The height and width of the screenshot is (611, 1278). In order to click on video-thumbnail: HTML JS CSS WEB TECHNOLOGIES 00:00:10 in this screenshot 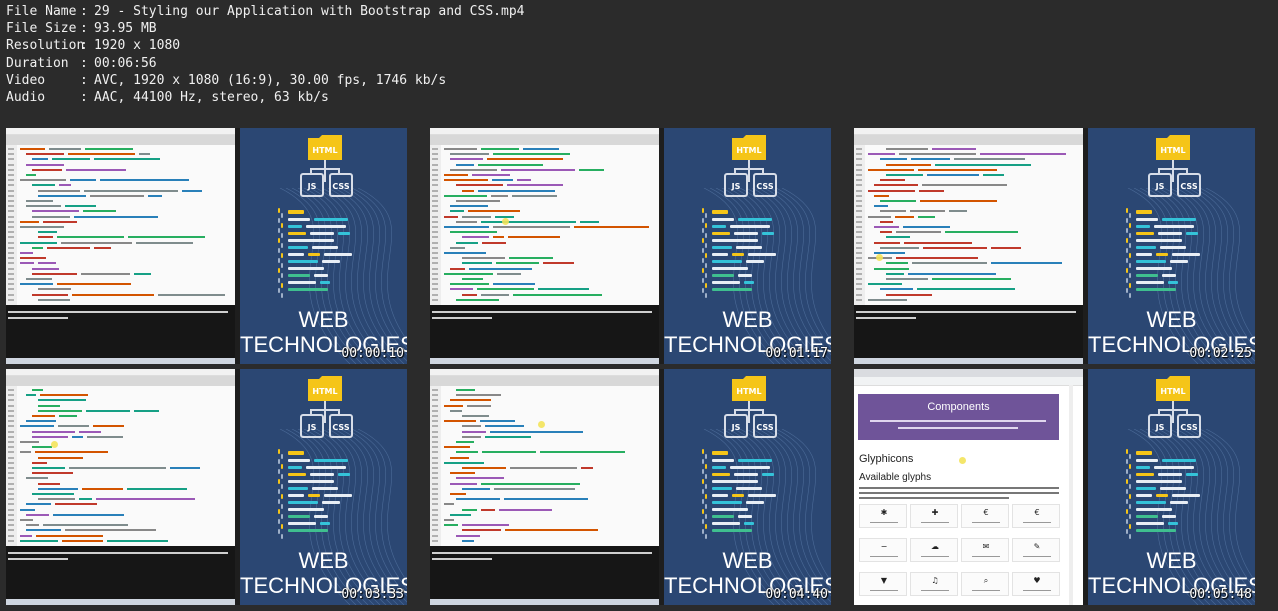, I will do `click(206, 246)`.